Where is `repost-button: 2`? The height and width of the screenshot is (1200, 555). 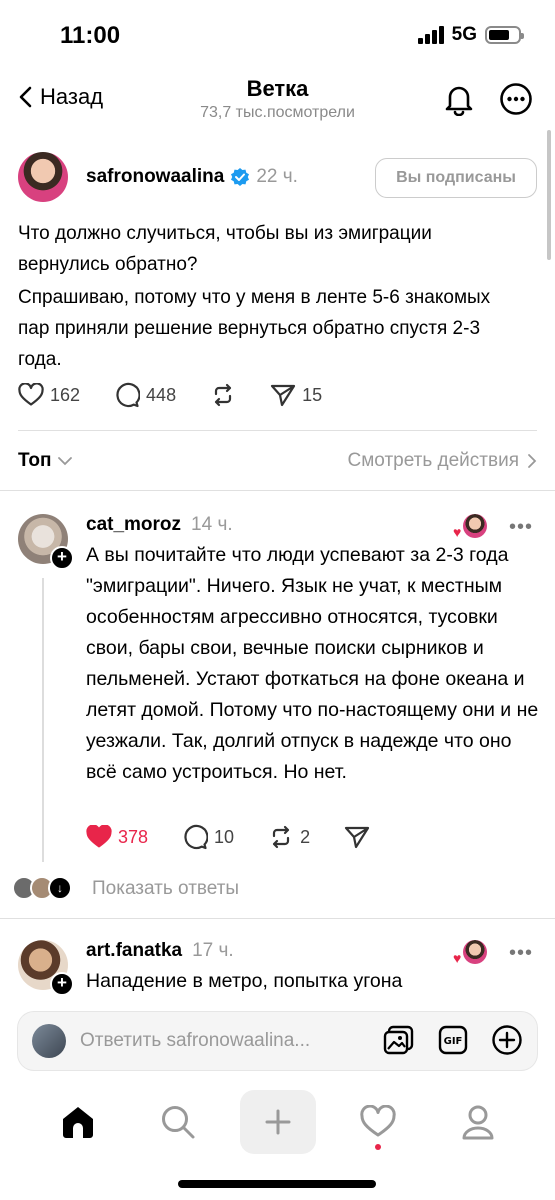
repost-button: 2 is located at coordinates (289, 837).